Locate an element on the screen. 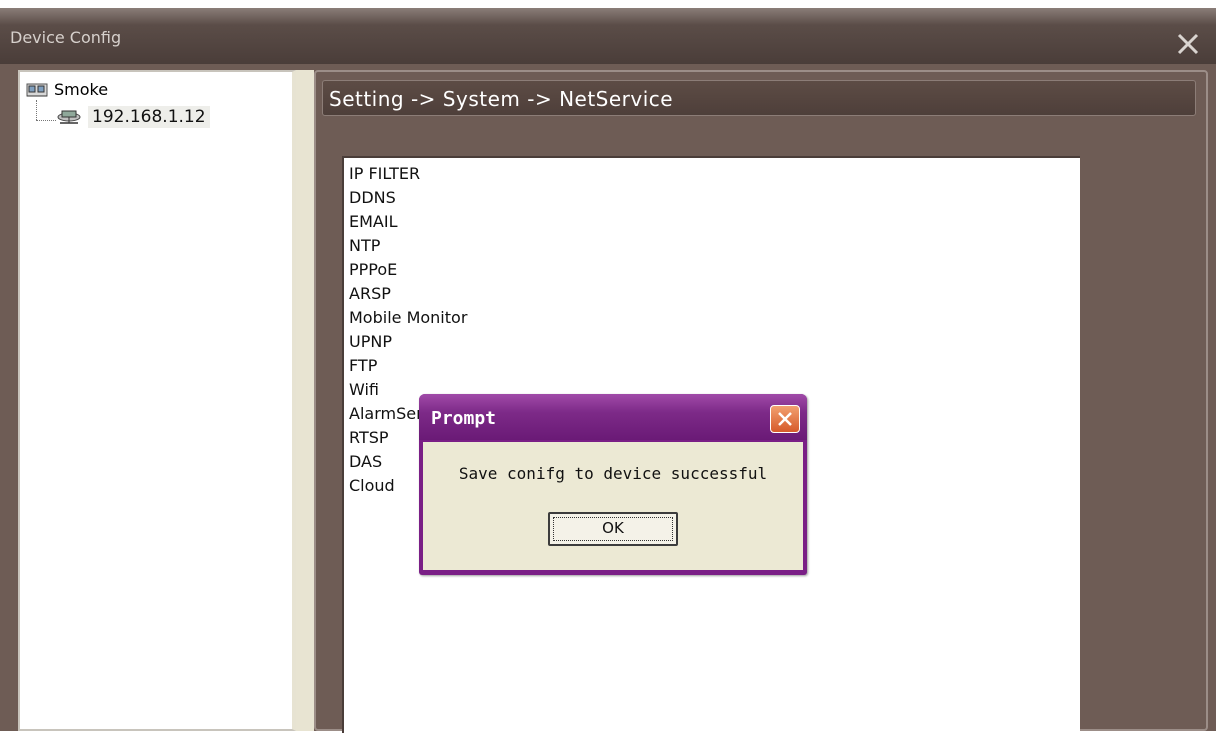  dialog-body: Save conifg to device successful OK is located at coordinates (613, 506).